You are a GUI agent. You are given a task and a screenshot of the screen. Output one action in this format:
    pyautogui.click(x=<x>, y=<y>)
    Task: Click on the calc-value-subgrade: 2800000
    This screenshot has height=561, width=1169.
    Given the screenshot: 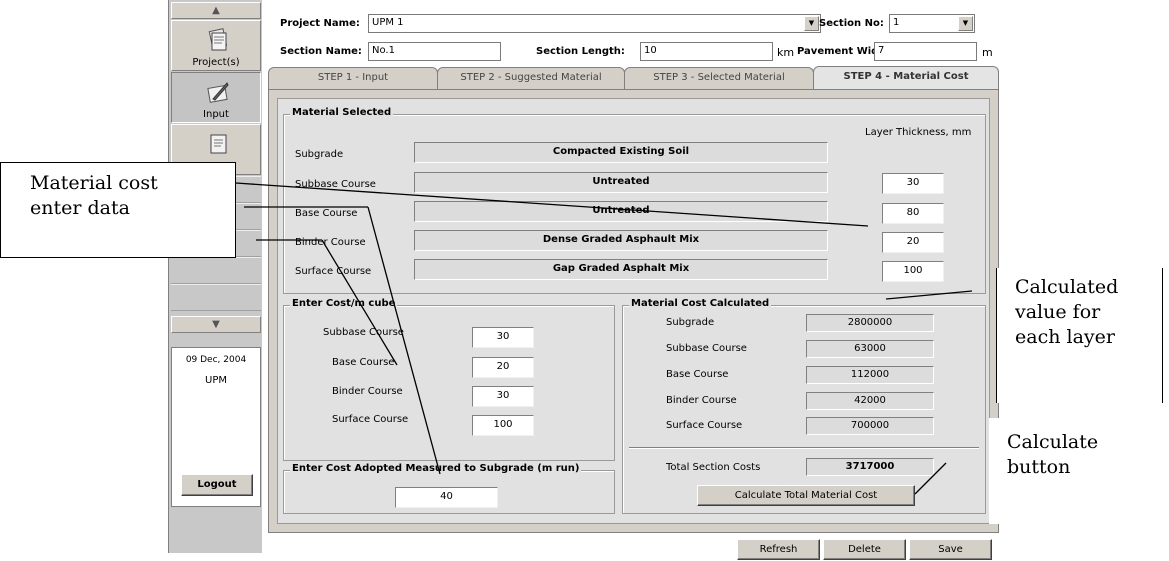 What is the action you would take?
    pyautogui.click(x=870, y=323)
    